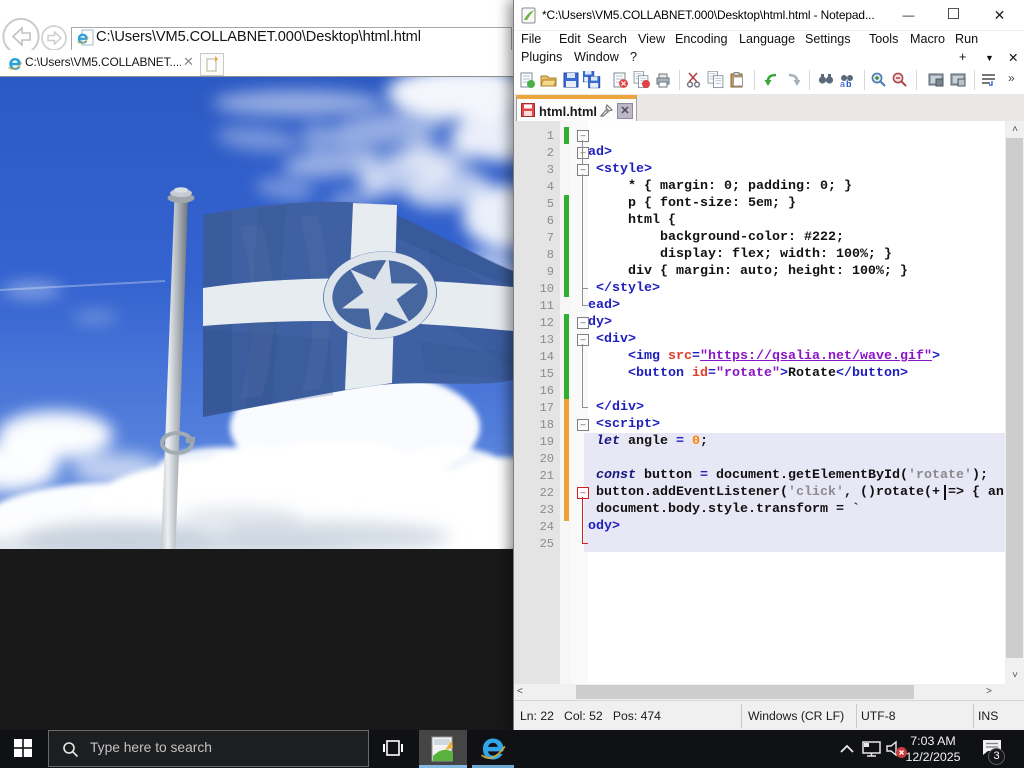 The image size is (1024, 768). Describe the element at coordinates (842, 84) in the screenshot. I see `svg-text: a` at that location.